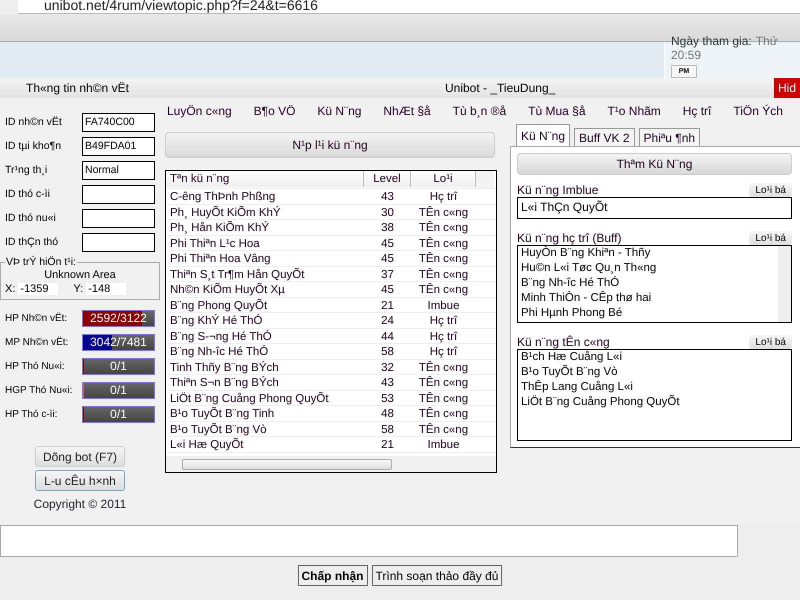  I want to click on table-cell-text: Thiªn S¬n B¨ng BÝch, so click(224, 383).